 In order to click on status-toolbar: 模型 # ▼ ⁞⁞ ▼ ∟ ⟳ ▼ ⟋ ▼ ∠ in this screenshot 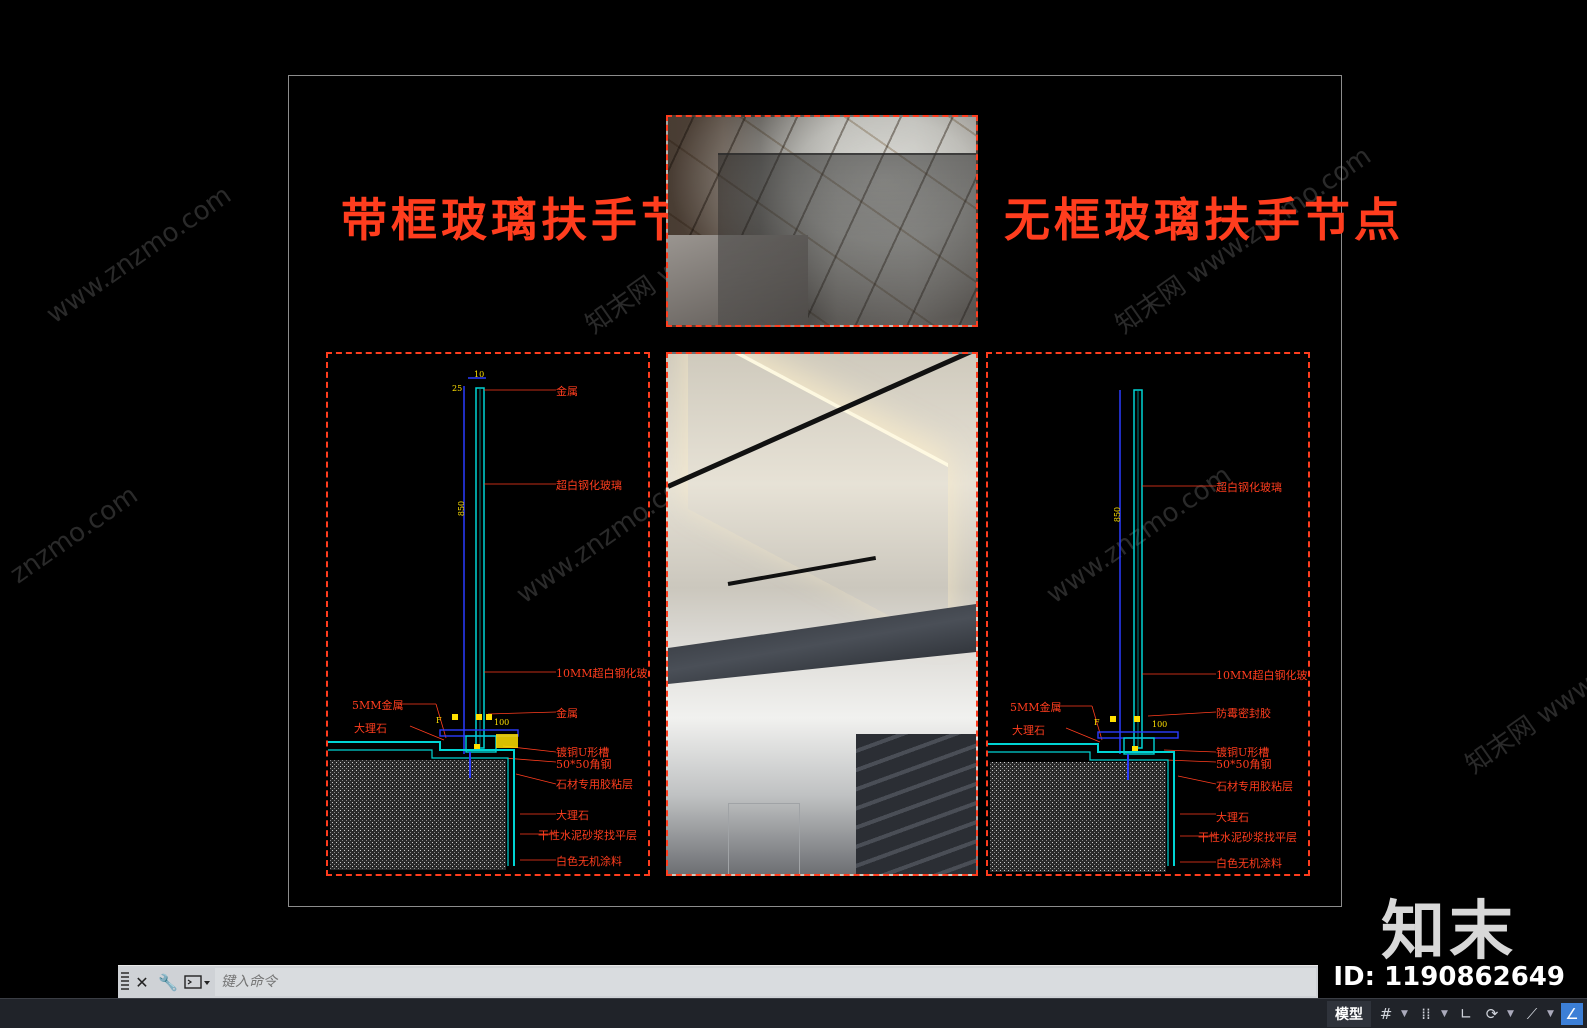, I will do `click(1457, 1013)`.